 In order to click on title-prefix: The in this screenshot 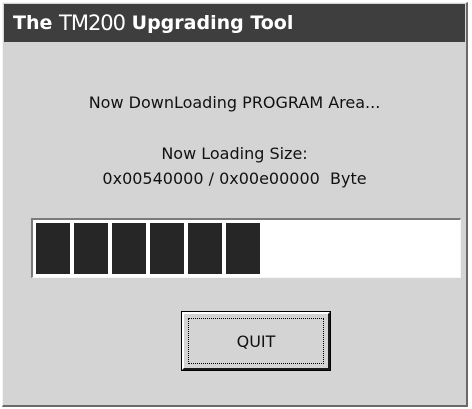, I will do `click(36, 22)`.